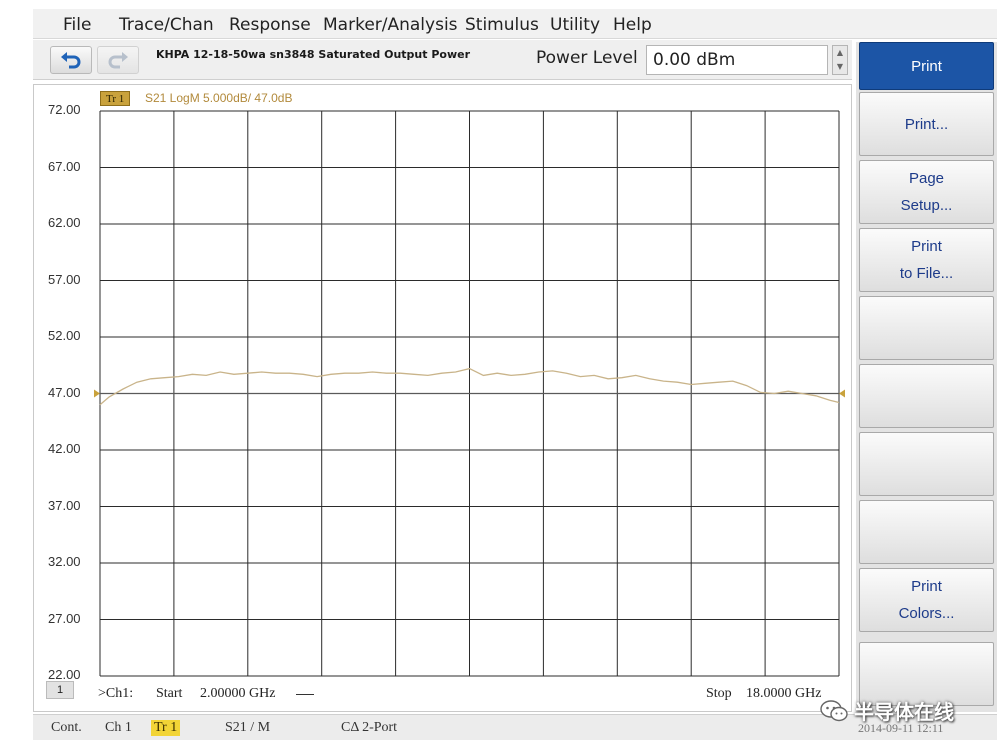 Image resolution: width=1002 pixels, height=756 pixels. Describe the element at coordinates (166, 25) in the screenshot. I see `menu-trace-chan: Trace/Chan` at that location.